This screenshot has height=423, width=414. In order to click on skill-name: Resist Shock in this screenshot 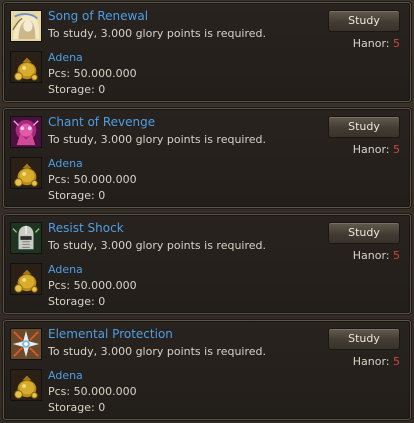, I will do `click(86, 228)`.